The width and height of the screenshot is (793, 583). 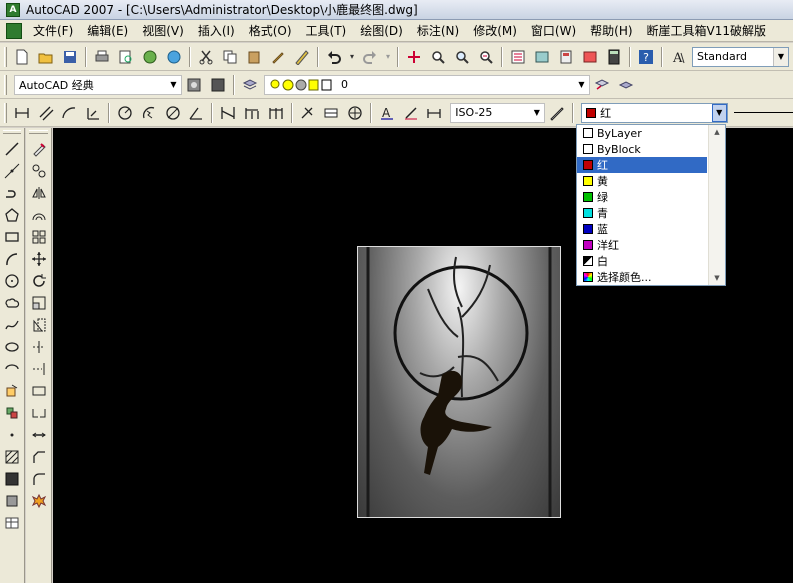 I want to click on rotate-icon, so click(x=39, y=281).